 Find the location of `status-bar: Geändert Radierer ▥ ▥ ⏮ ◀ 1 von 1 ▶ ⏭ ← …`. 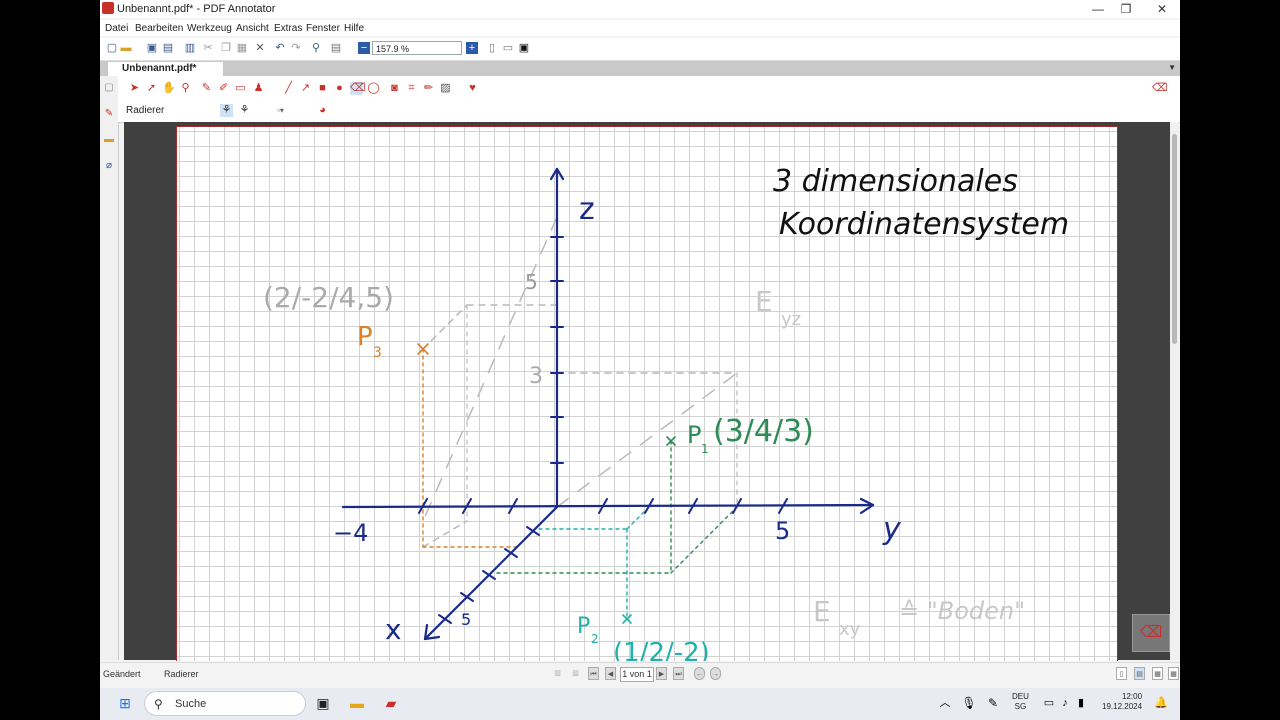

status-bar: Geändert Radierer ▥ ▥ ⏮ ◀ 1 von 1 ▶ ⏭ ← … is located at coordinates (640, 674).